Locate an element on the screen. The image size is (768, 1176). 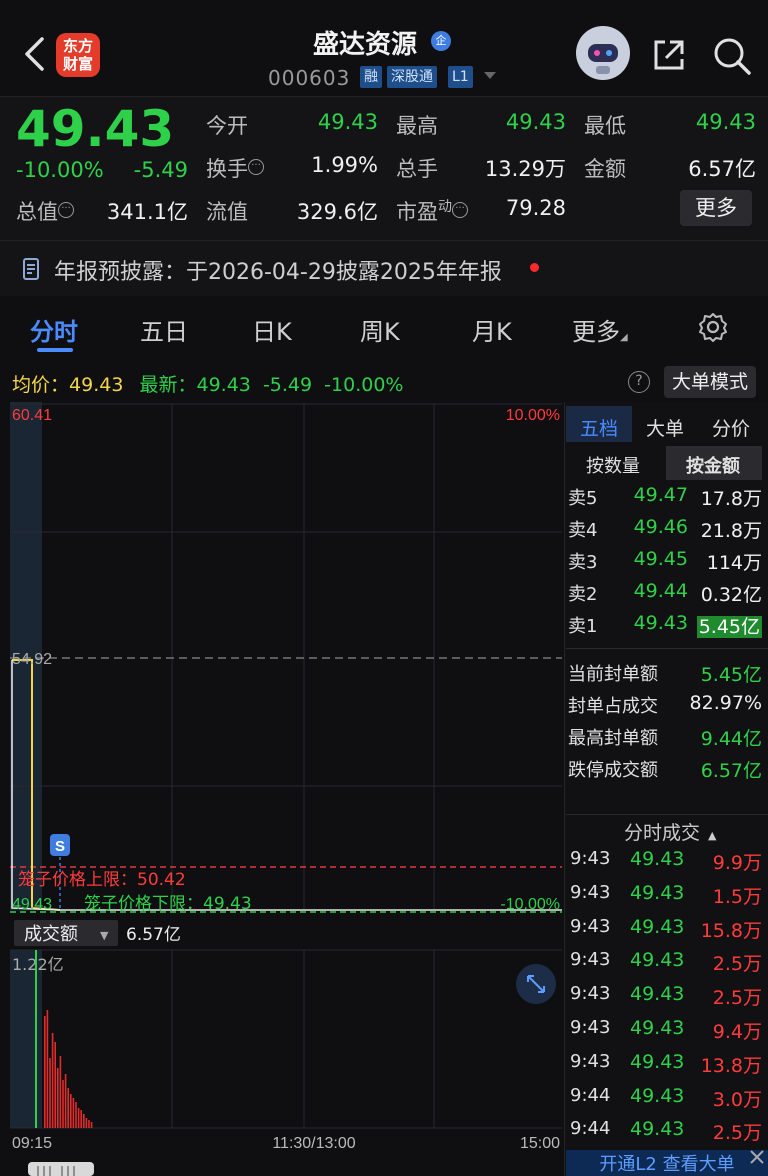
volume-value: 13.29万 is located at coordinates (525, 169).